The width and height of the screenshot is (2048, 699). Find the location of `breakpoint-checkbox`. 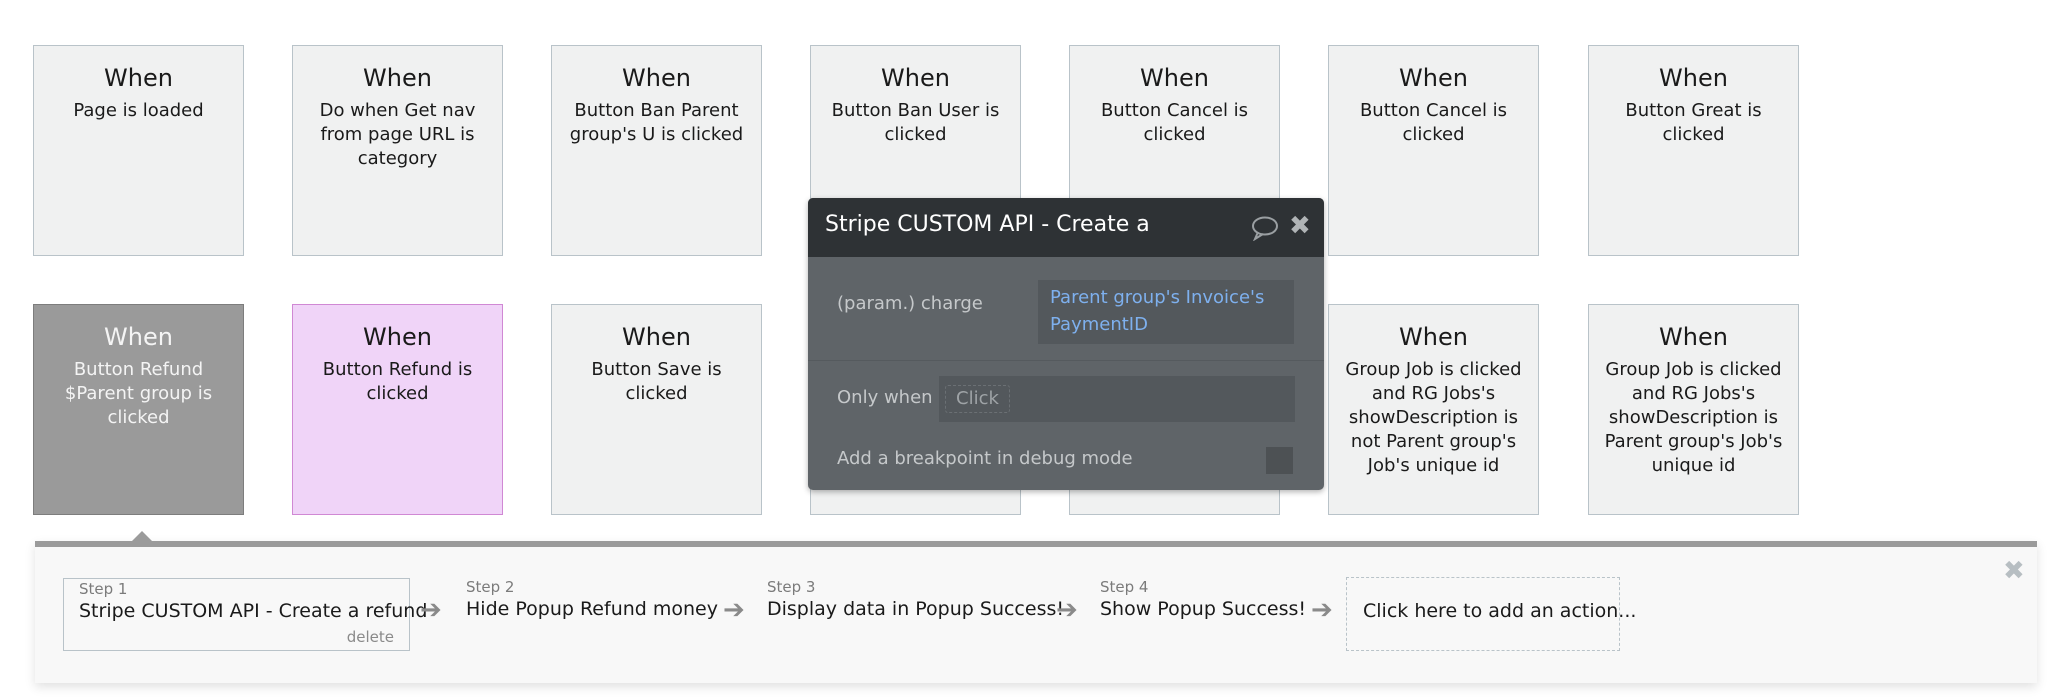

breakpoint-checkbox is located at coordinates (1279, 460).